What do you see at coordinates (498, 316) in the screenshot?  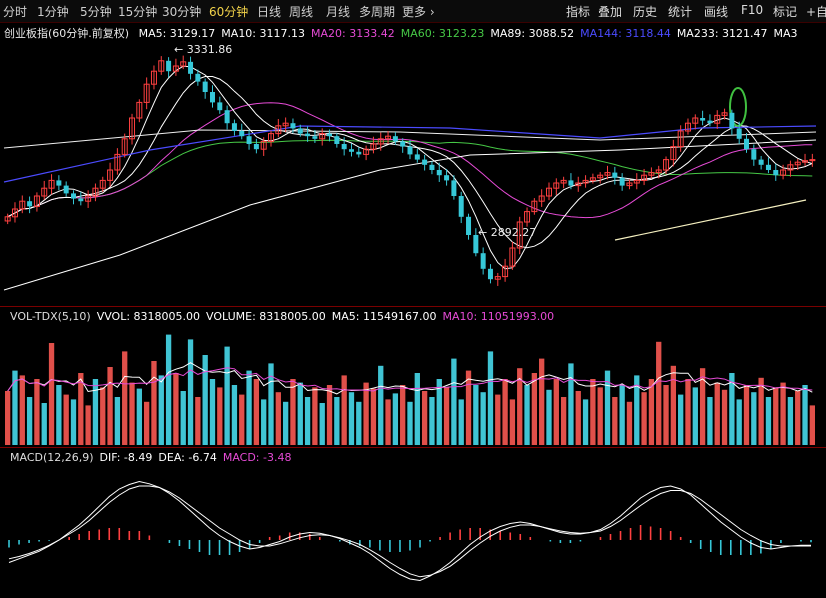 I see `indicator-label: MA10: 11051993.00` at bounding box center [498, 316].